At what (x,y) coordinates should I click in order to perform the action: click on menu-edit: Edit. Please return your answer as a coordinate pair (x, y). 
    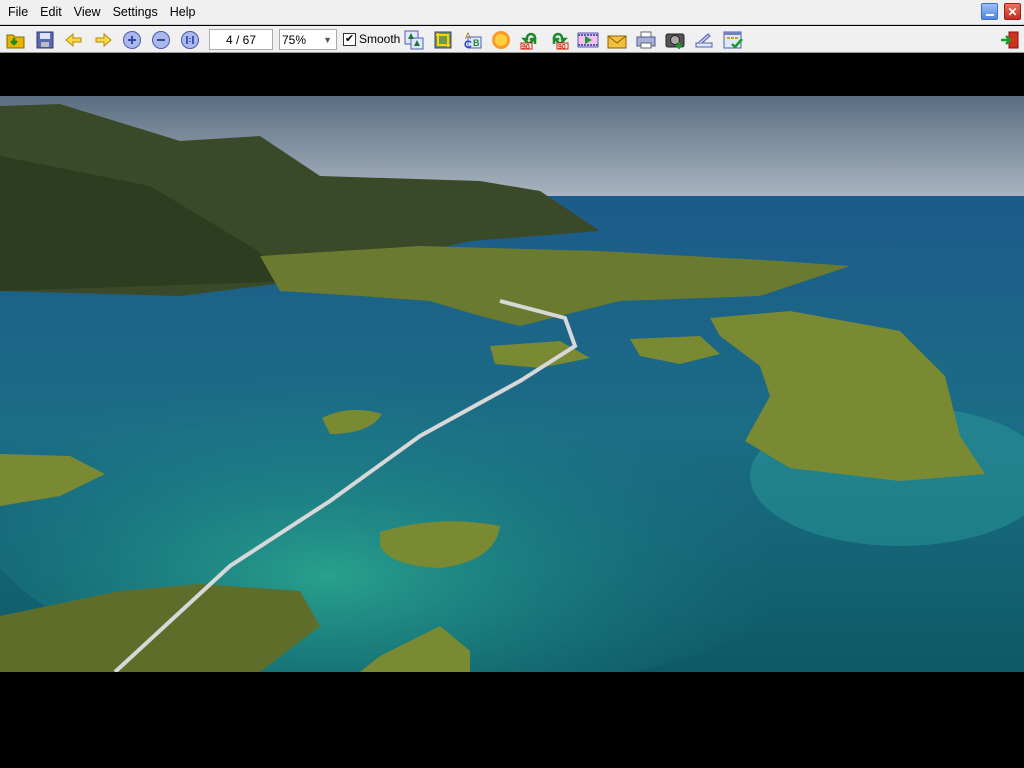
    Looking at the image, I should click on (51, 12).